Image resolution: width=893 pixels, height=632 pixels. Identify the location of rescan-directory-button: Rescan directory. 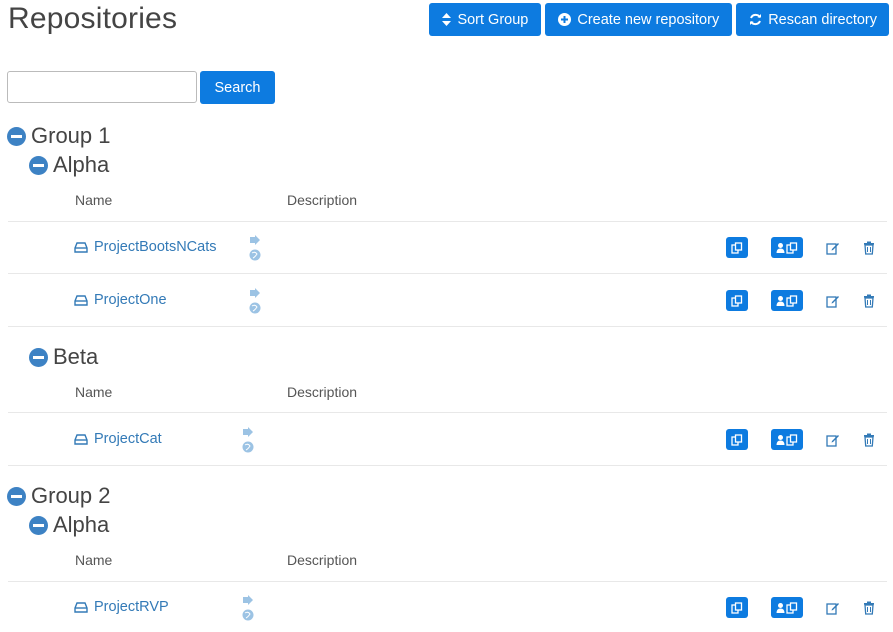
(812, 19).